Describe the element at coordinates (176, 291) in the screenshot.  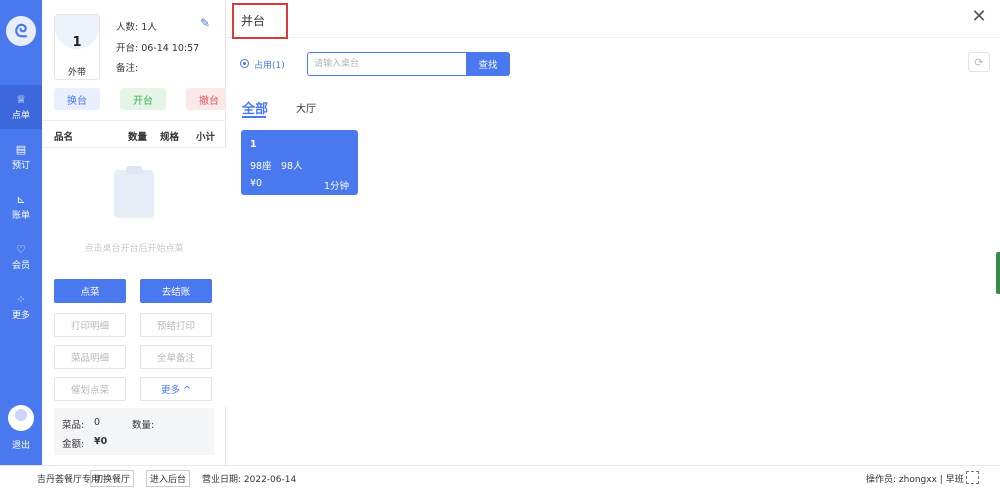
I see `checkout-button: 去结账` at that location.